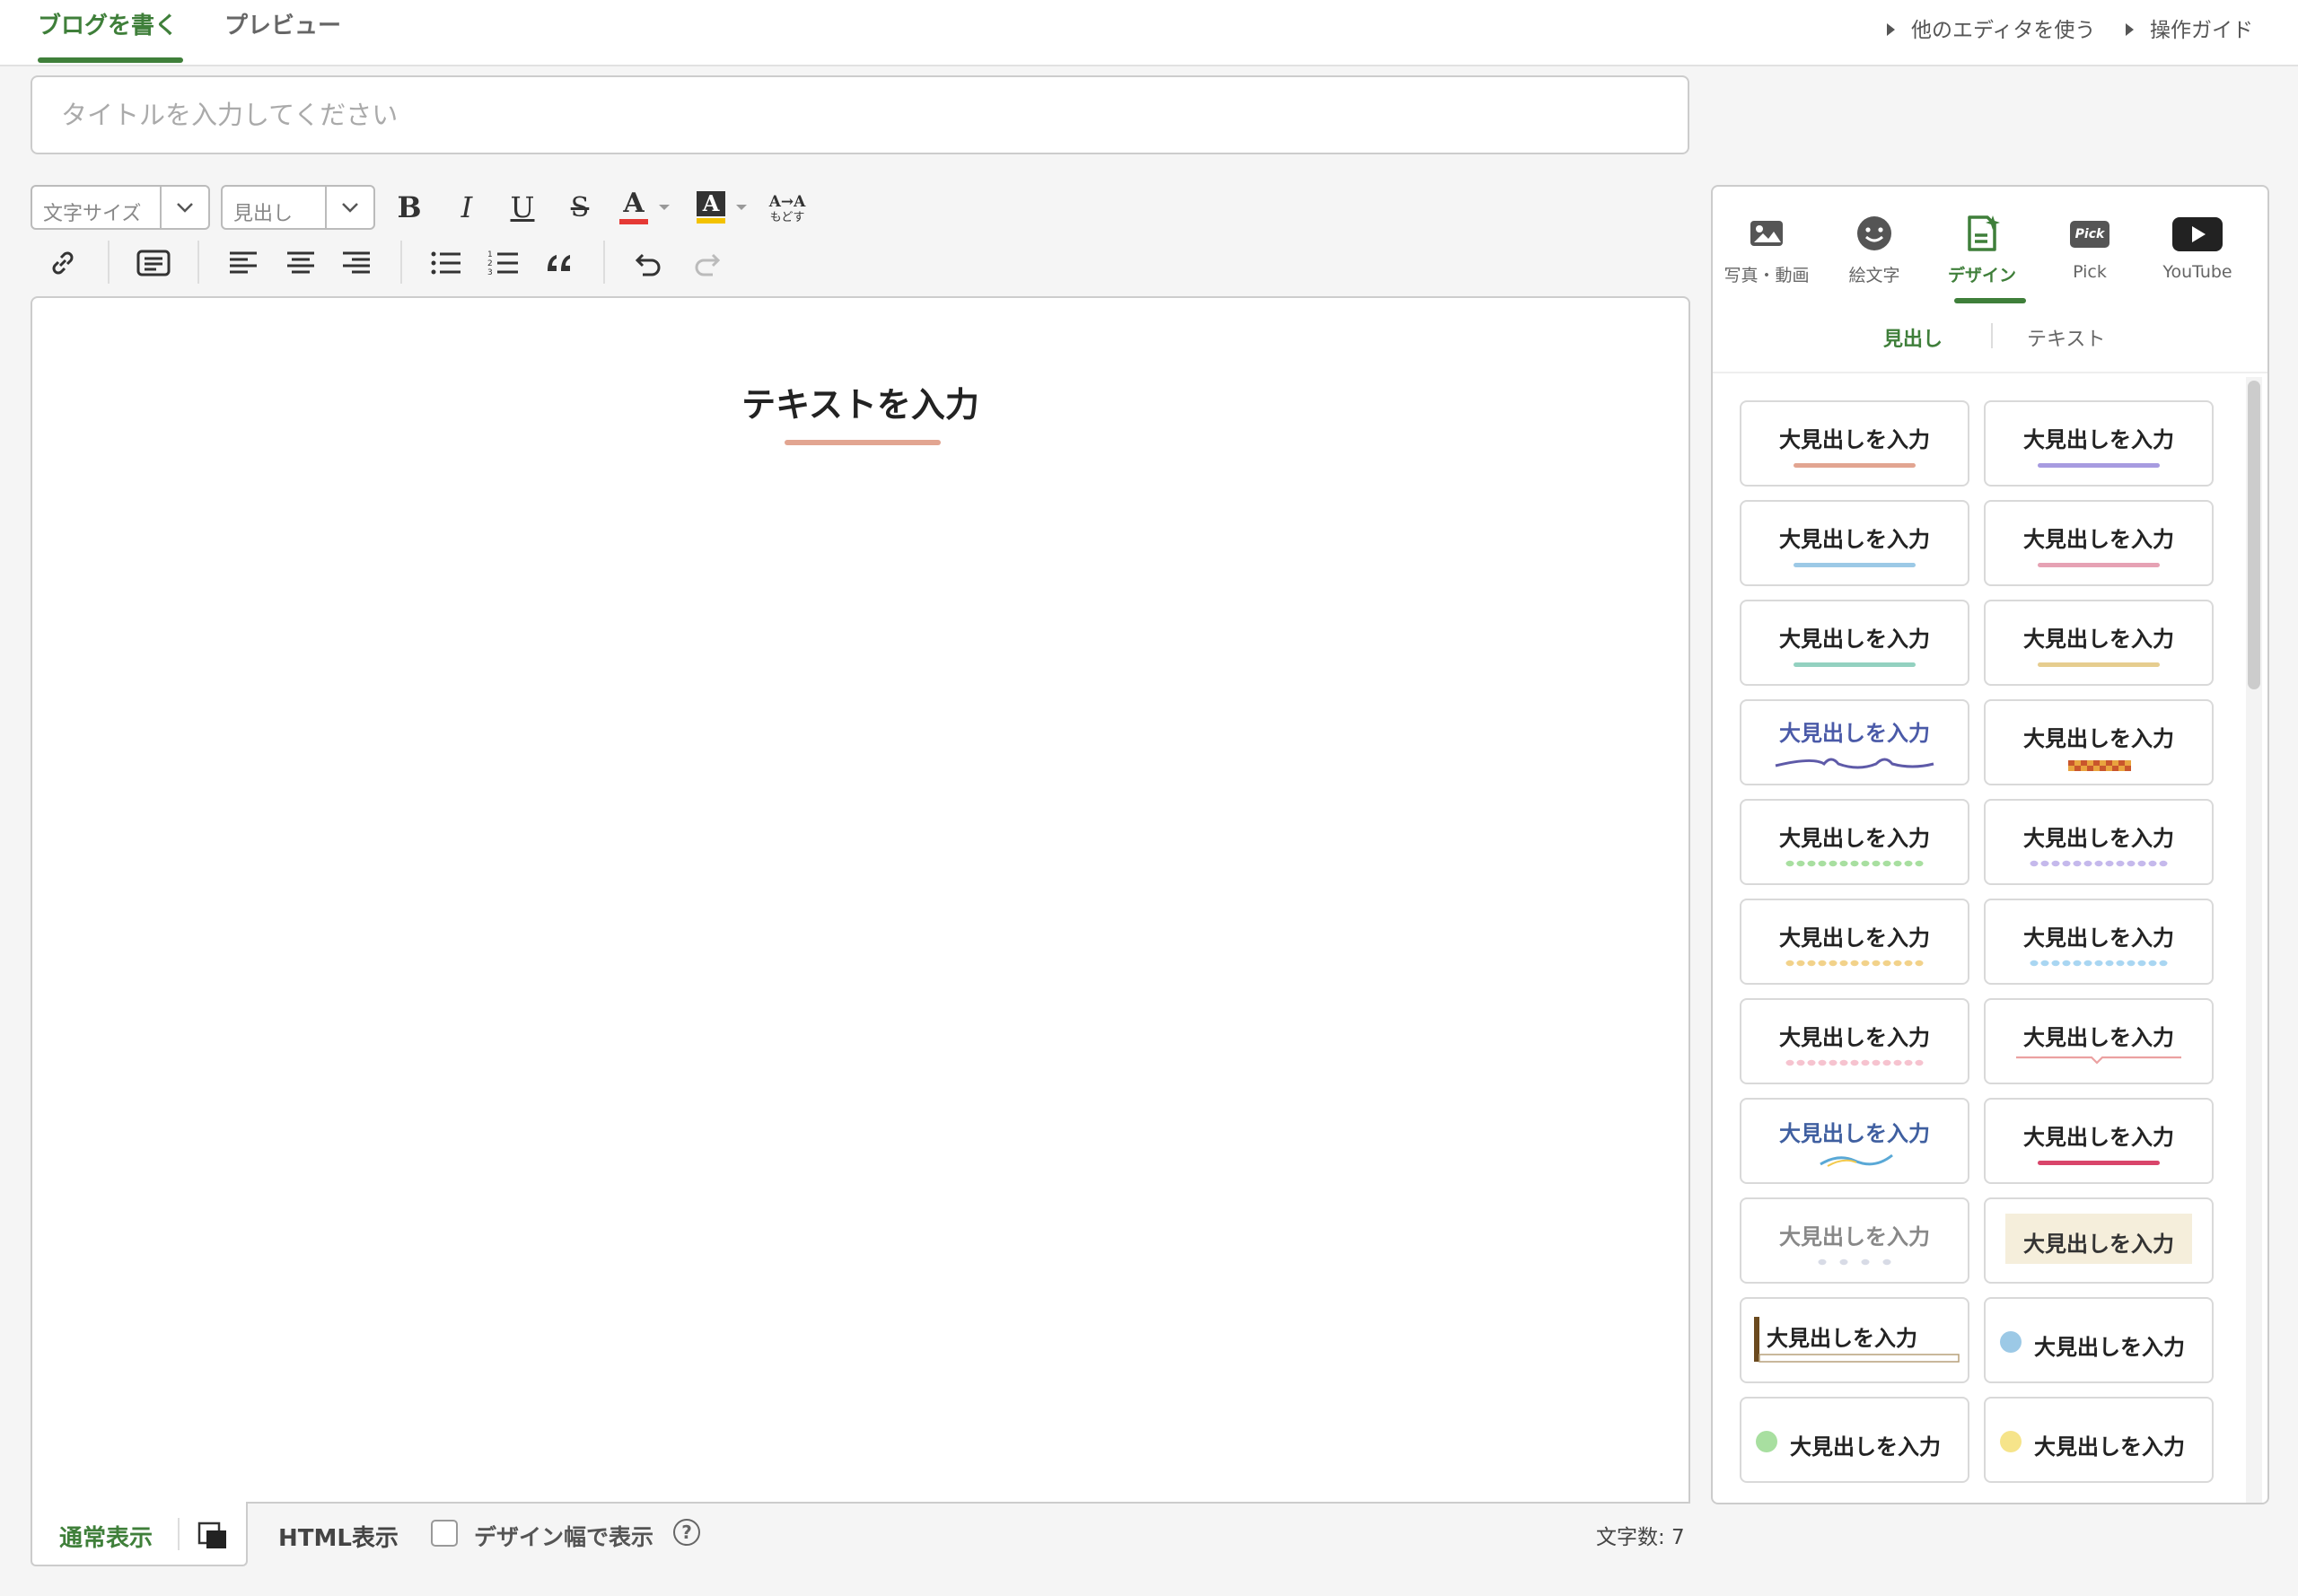  Describe the element at coordinates (139, 1534) in the screenshot. I see `normal-view-tab: 通常表示` at that location.